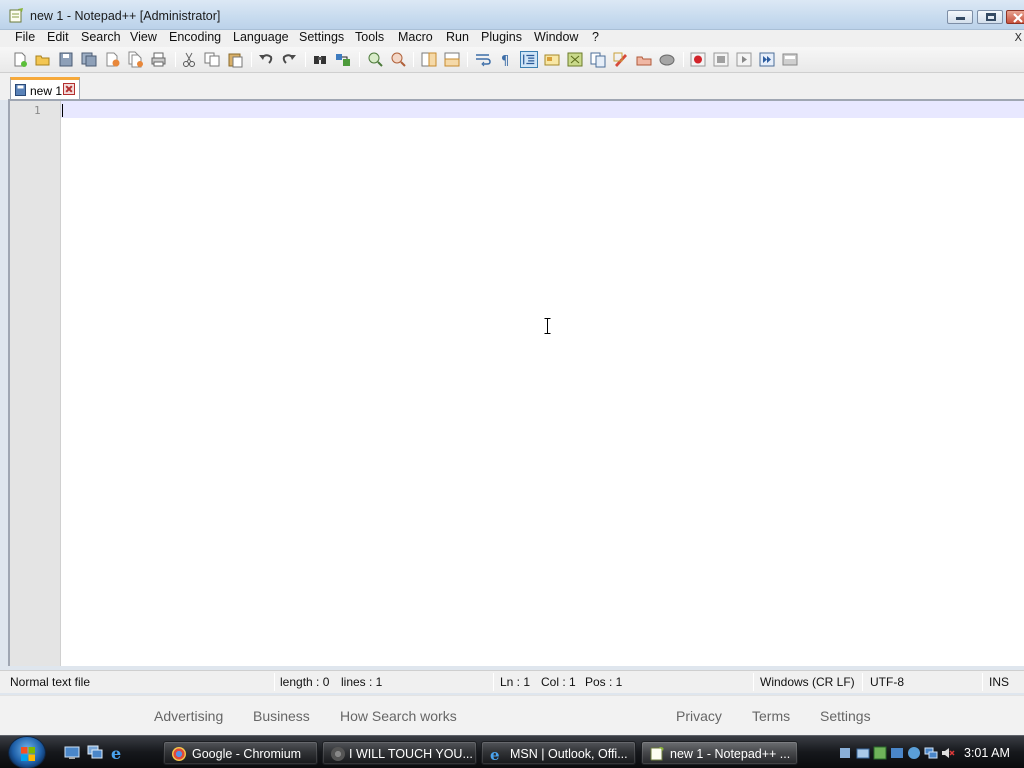 Image resolution: width=1024 pixels, height=768 pixels. I want to click on tab-close-icon, so click(69, 89).